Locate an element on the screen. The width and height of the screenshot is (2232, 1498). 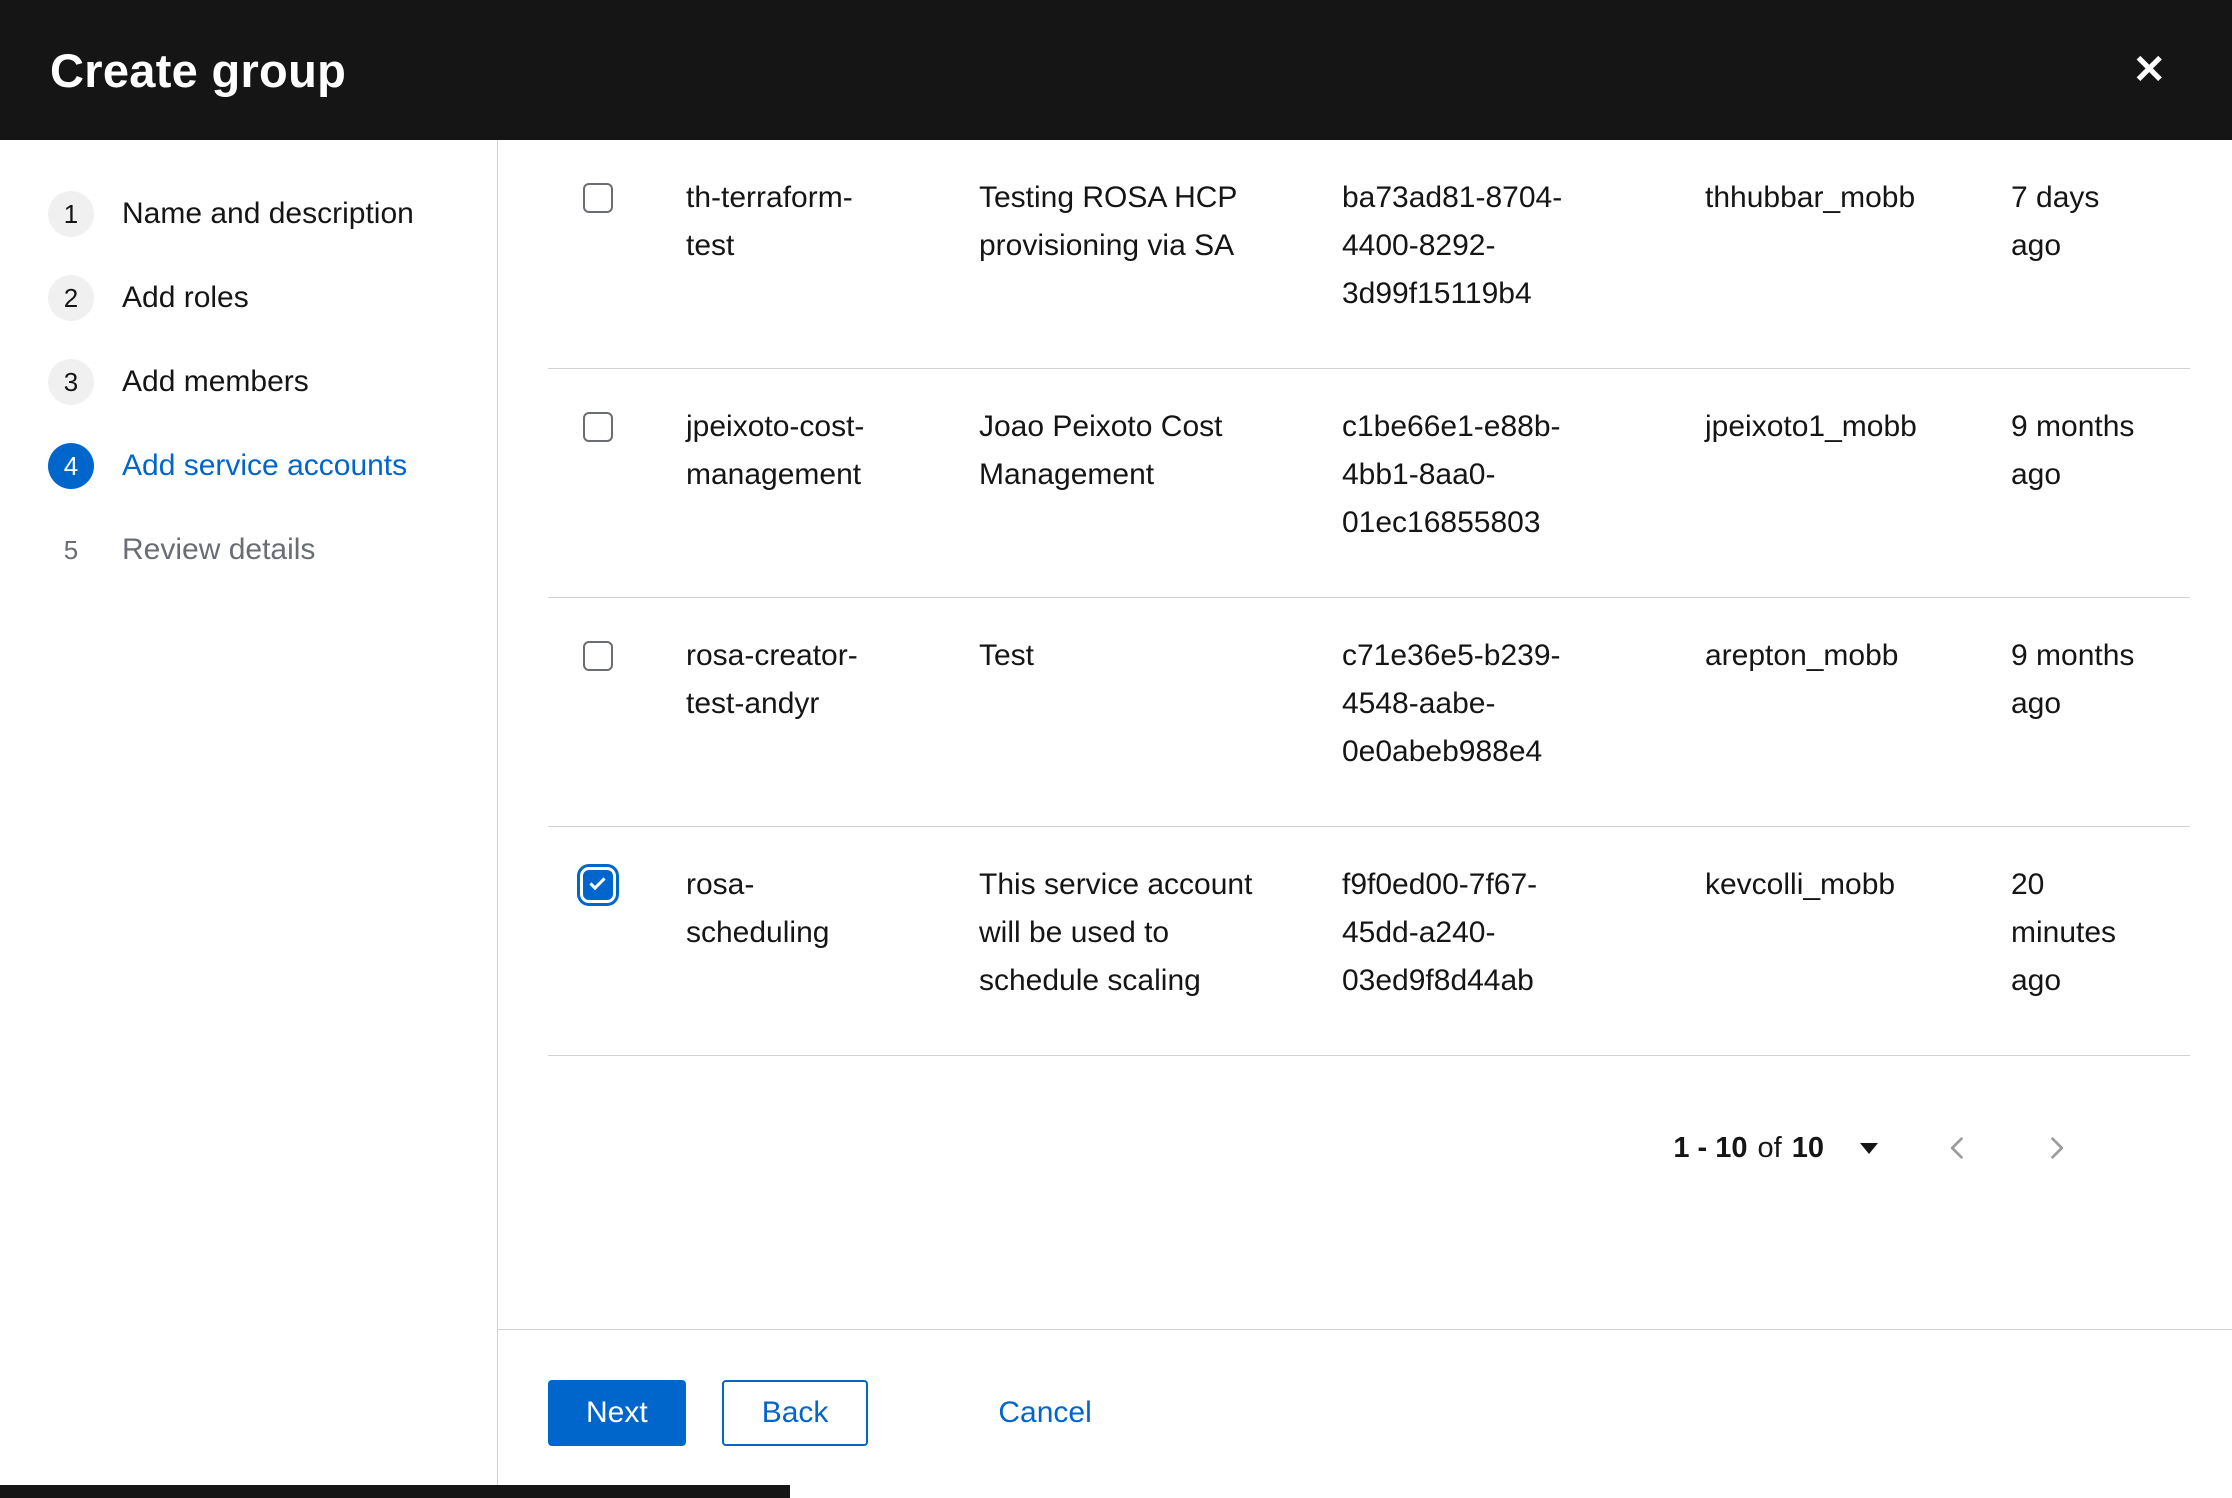
step-label: Add service accounts is located at coordinates (265, 465).